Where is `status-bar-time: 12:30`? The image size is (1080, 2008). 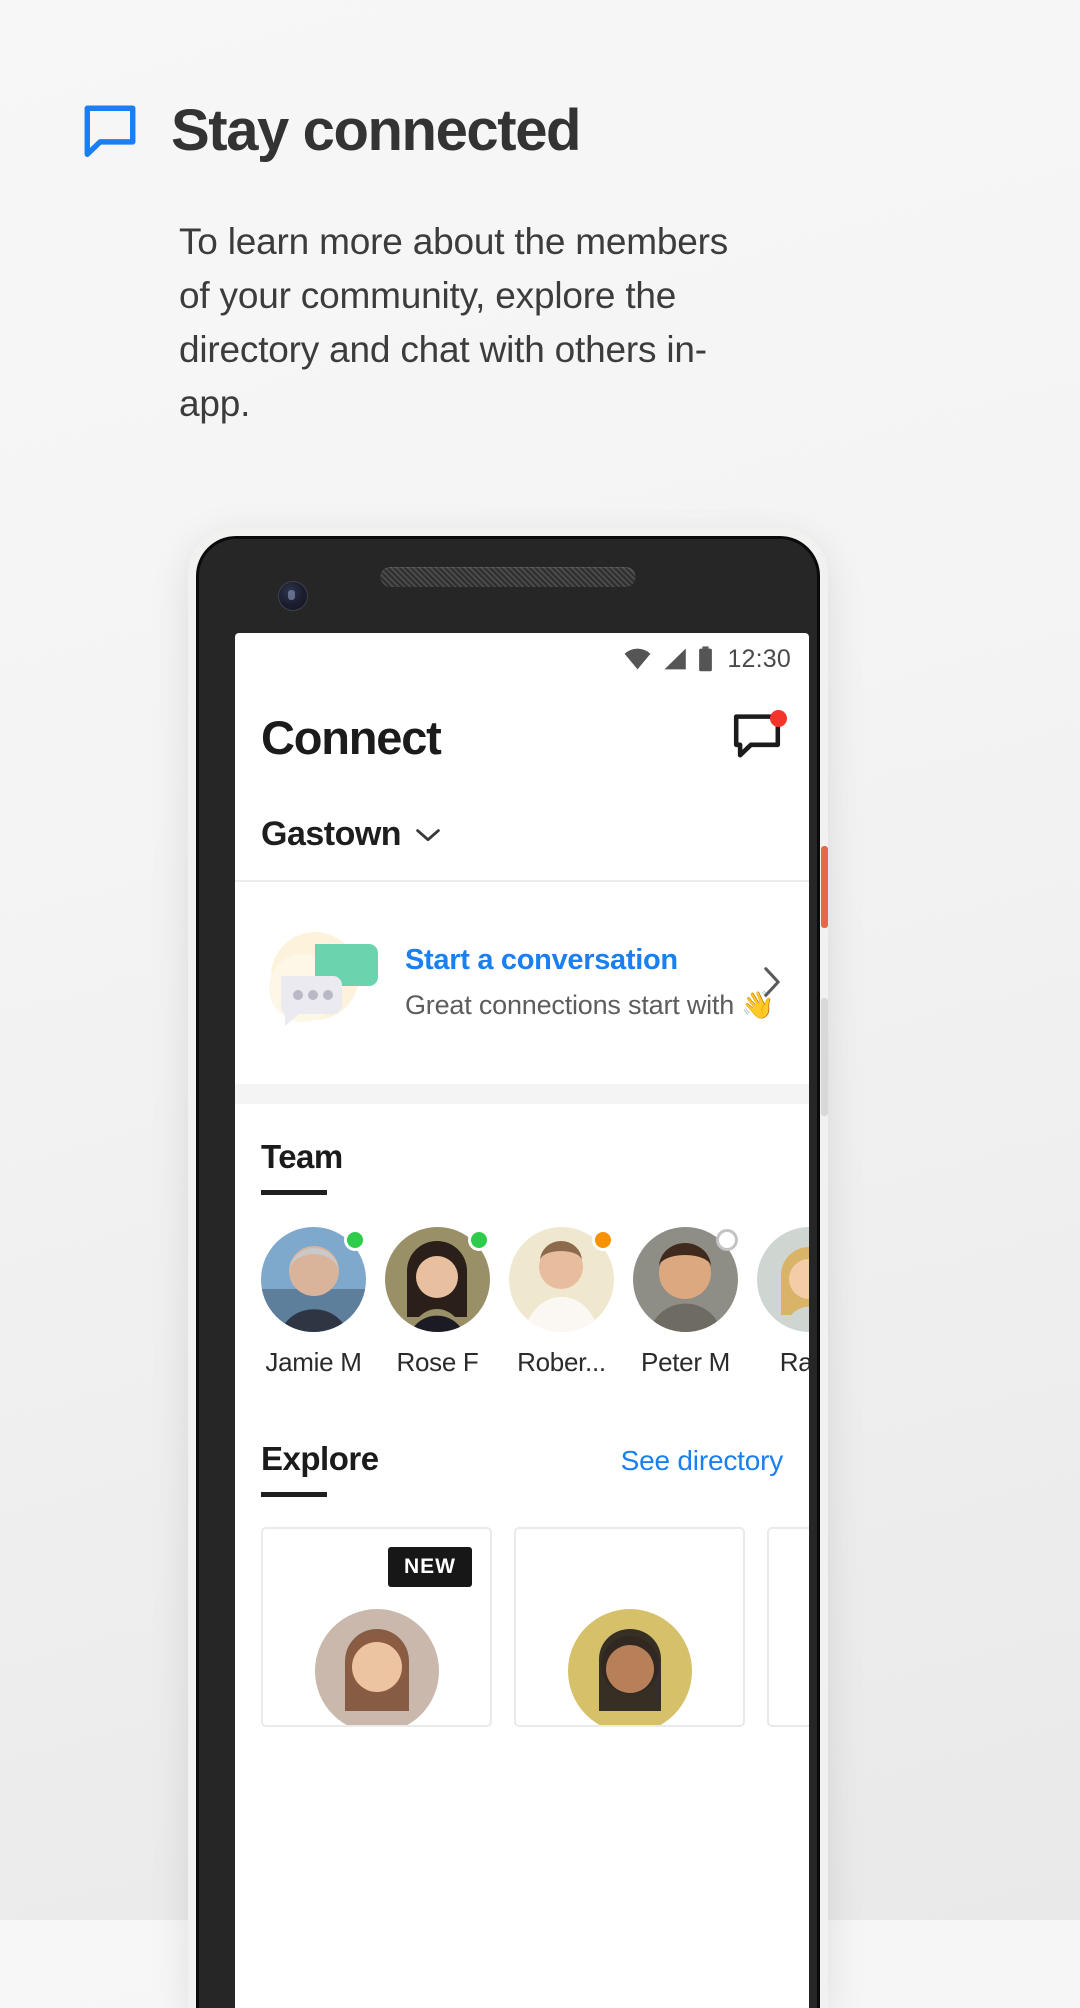 status-bar-time: 12:30 is located at coordinates (759, 658).